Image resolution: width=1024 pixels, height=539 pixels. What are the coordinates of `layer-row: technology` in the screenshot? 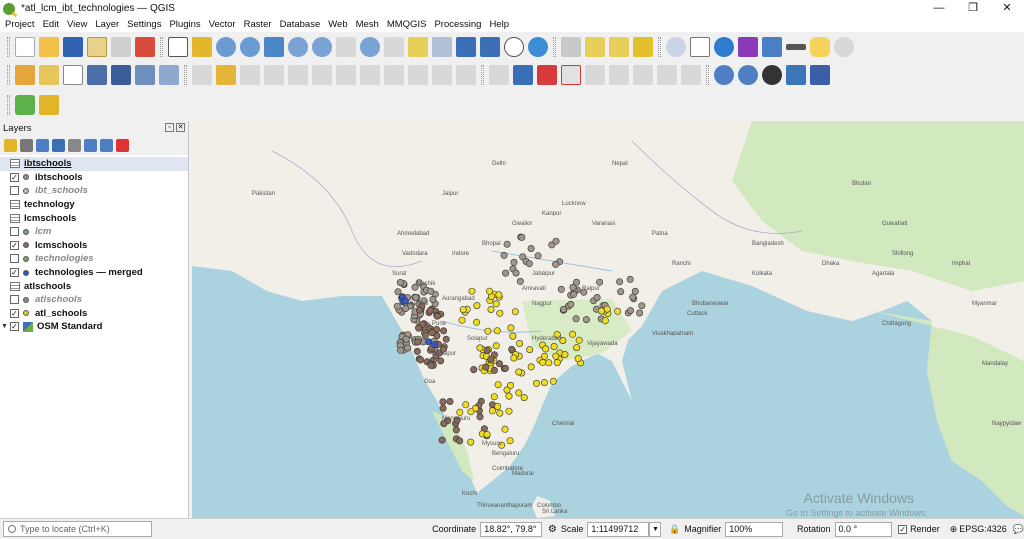 It's located at (94, 205).